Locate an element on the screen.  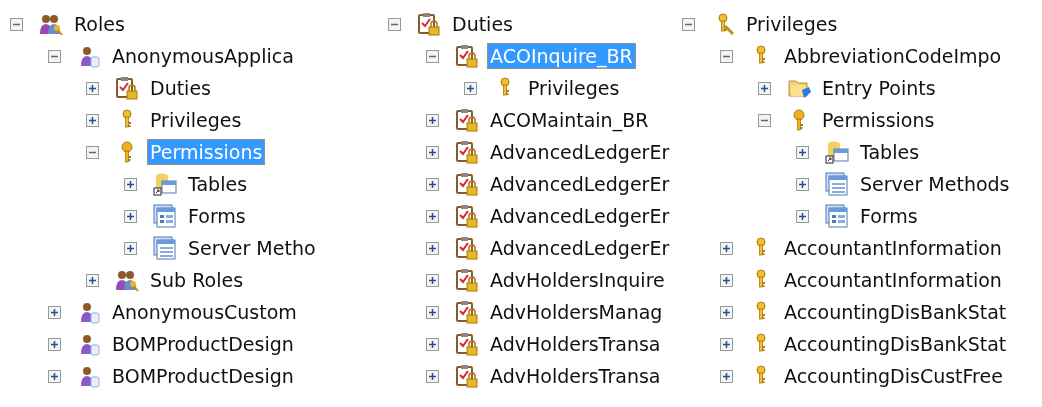
tree-item: AbbreviationCodeImpo is located at coordinates (893, 56).